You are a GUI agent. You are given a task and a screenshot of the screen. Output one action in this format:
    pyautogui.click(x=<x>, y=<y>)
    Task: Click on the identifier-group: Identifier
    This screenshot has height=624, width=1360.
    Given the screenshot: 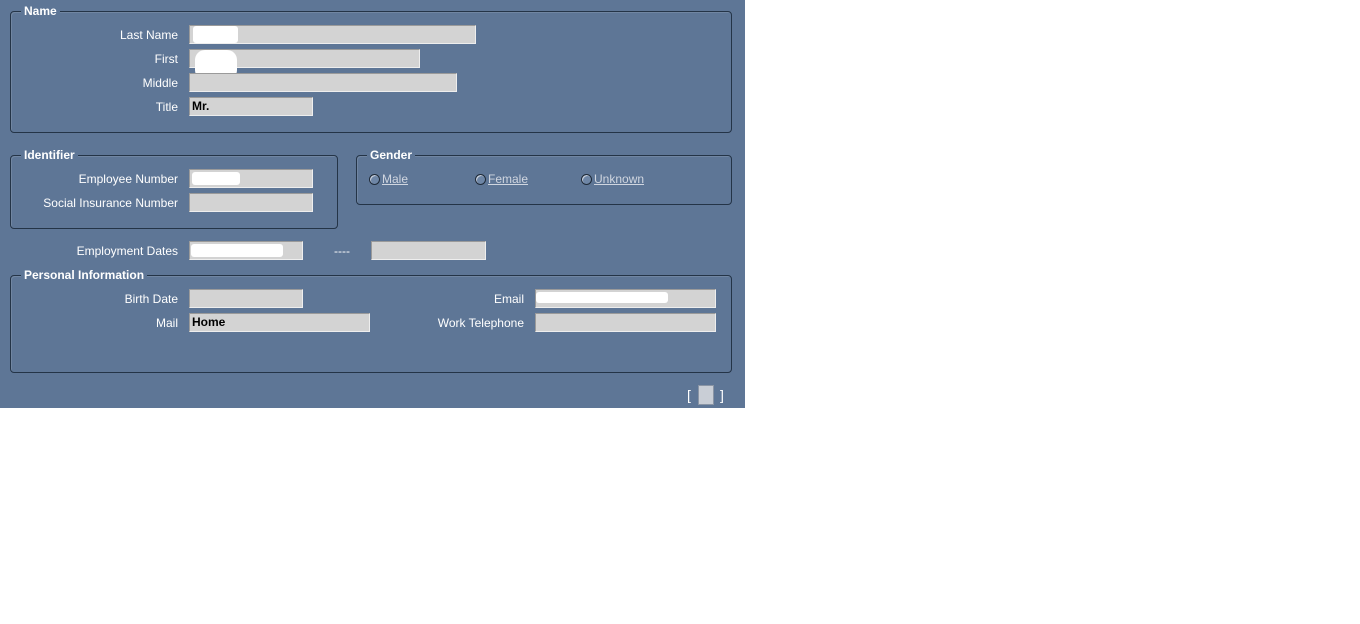 What is the action you would take?
    pyautogui.click(x=174, y=188)
    